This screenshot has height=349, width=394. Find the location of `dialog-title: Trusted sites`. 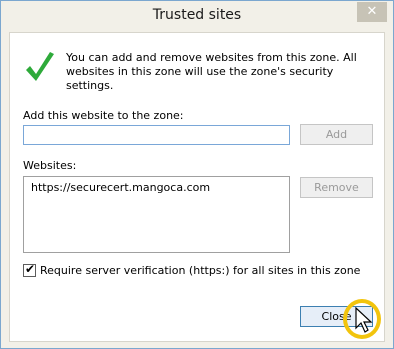

dialog-title: Trusted sites is located at coordinates (197, 15).